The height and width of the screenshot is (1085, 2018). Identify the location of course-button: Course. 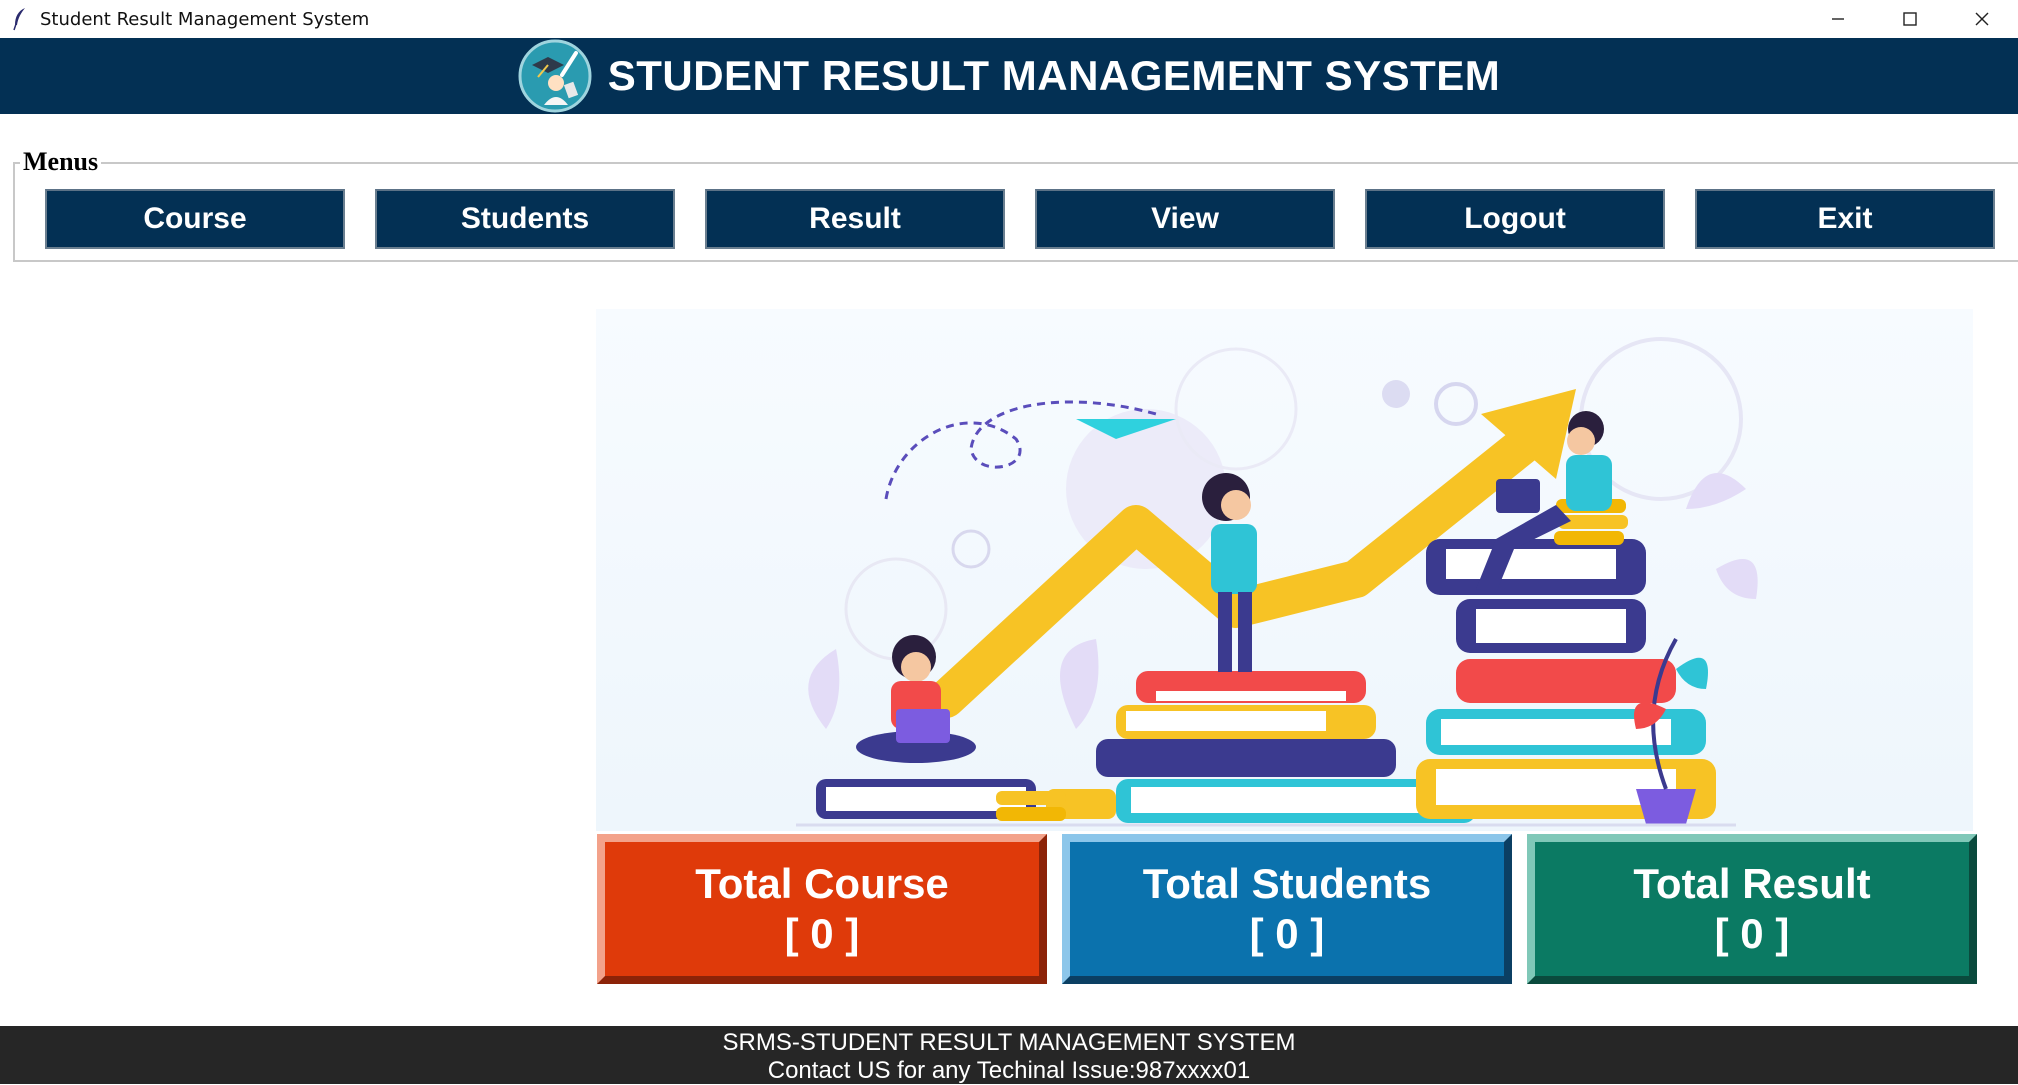
(195, 219).